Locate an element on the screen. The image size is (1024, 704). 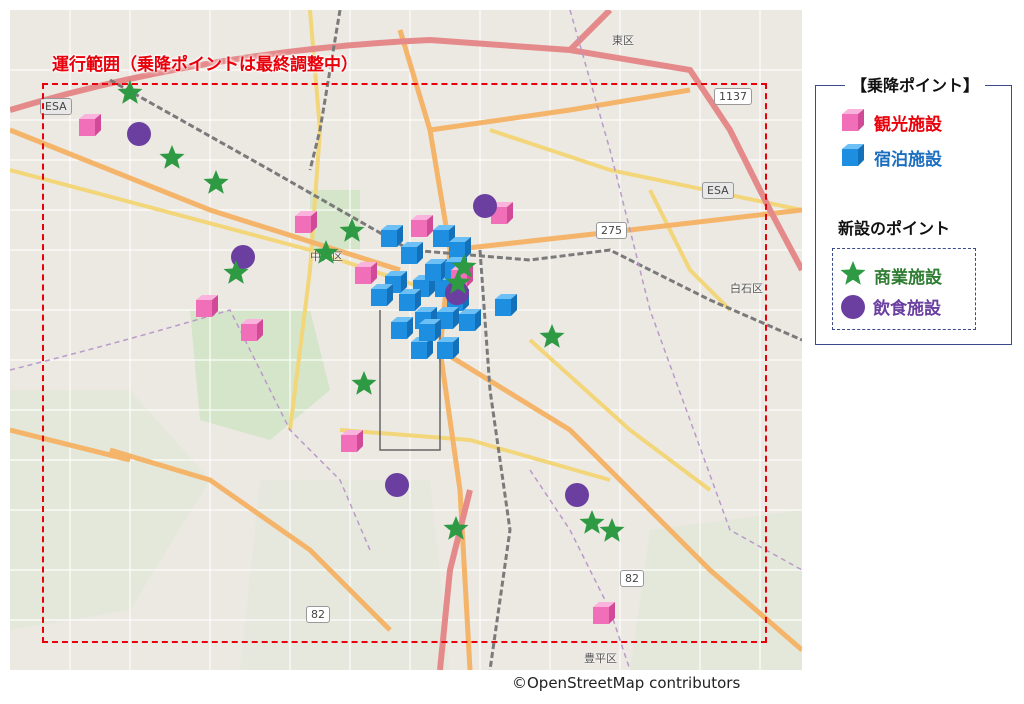
legend-label-sightseeing: 観光施設 is located at coordinates (908, 124).